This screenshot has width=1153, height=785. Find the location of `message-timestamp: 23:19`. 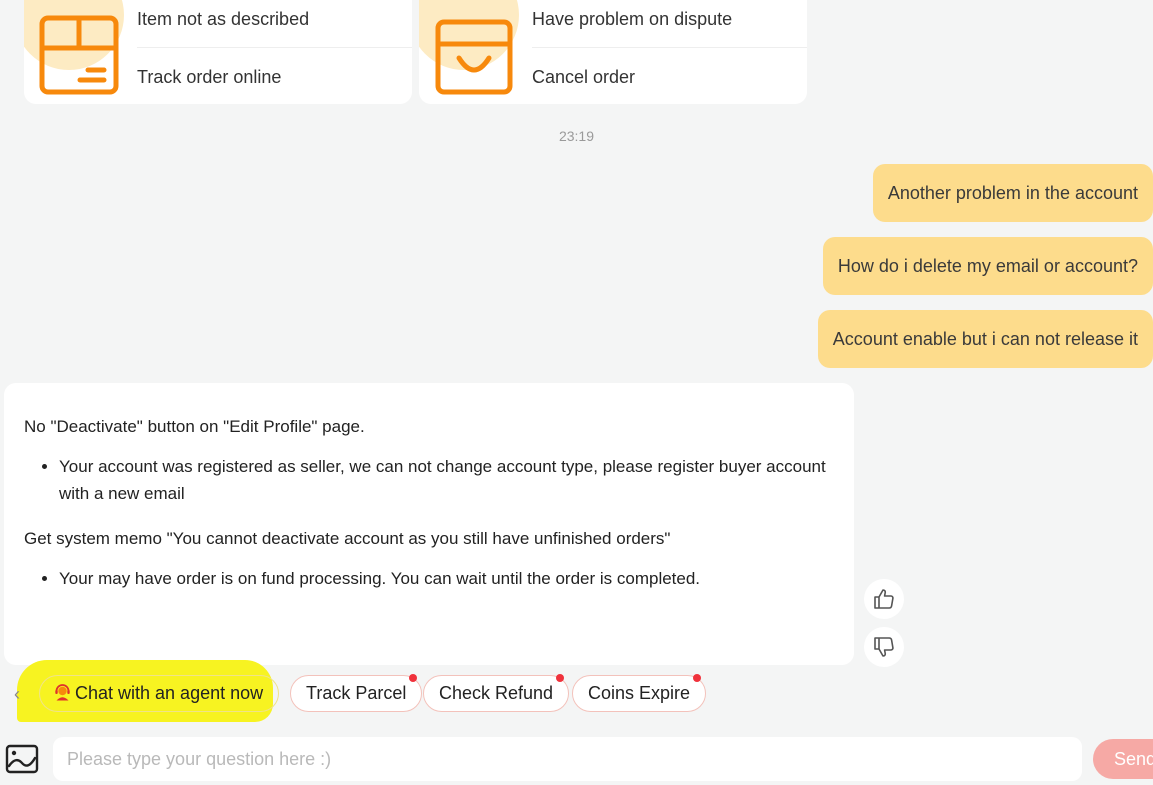

message-timestamp: 23:19 is located at coordinates (576, 136).